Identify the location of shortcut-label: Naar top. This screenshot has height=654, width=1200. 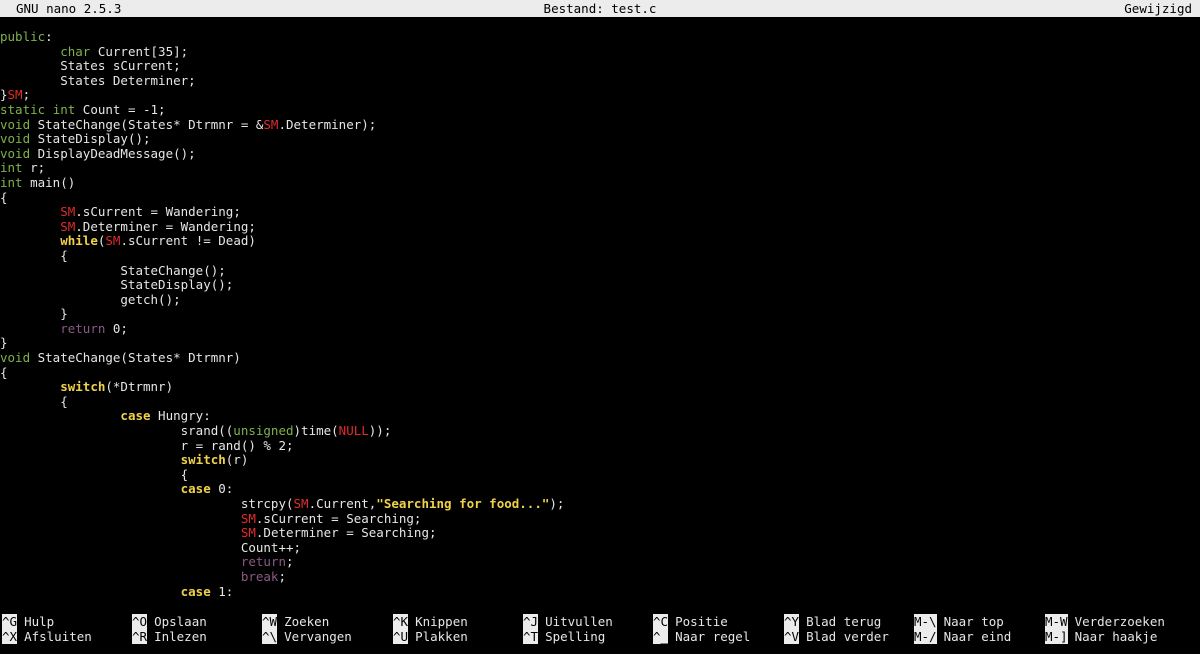
(973, 621).